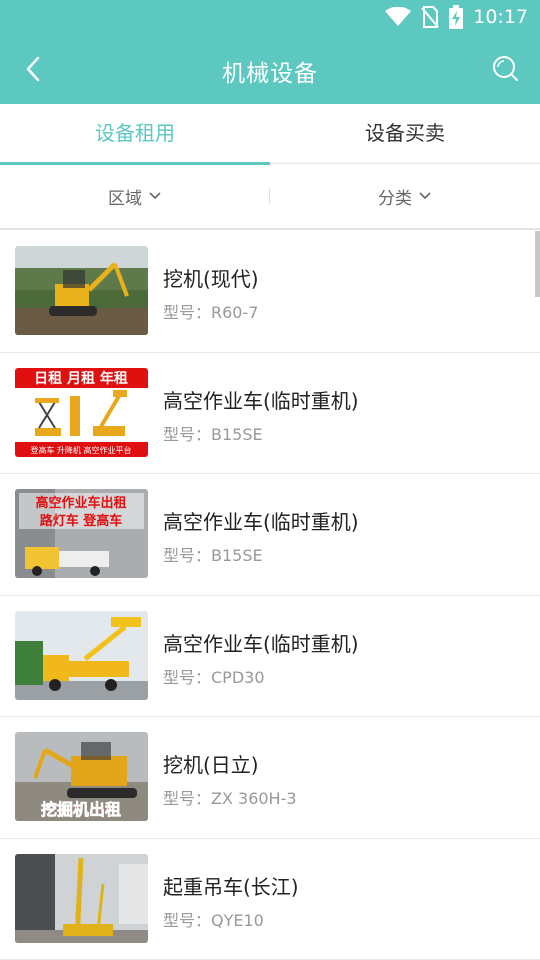  I want to click on filter-bar: 区域 分类, so click(270, 197).